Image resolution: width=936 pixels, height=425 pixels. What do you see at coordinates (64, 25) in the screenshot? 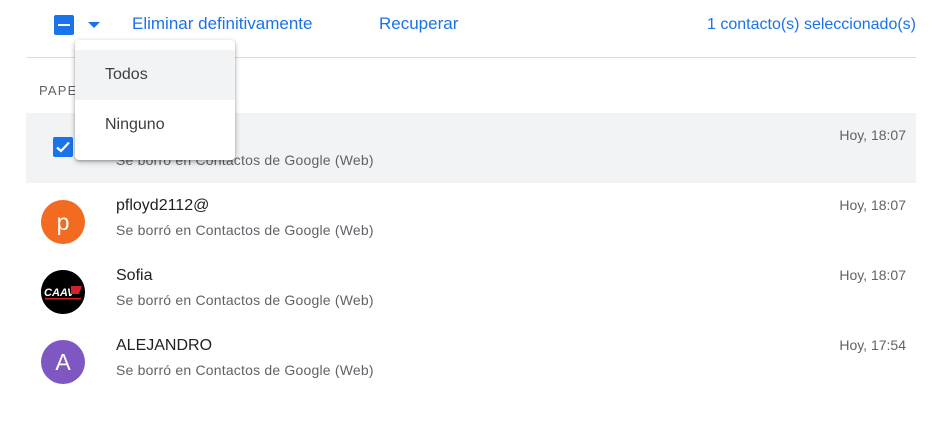
I see `select-all-checkbox` at bounding box center [64, 25].